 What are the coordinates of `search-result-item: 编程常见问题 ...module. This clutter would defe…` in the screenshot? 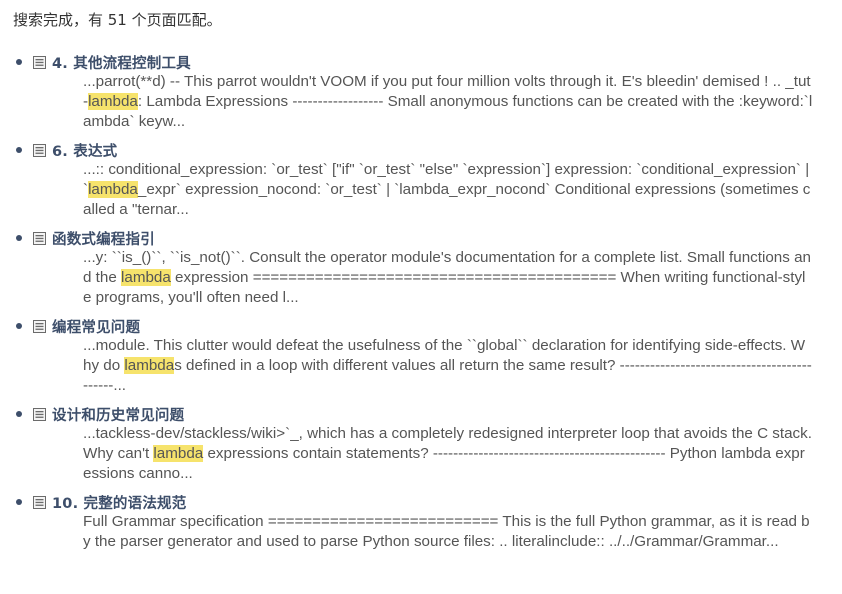 It's located at (421, 356).